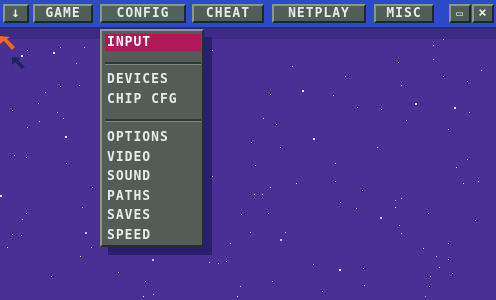 The image size is (496, 300). What do you see at coordinates (153, 79) in the screenshot?
I see `config-item-devices: DEVICES` at bounding box center [153, 79].